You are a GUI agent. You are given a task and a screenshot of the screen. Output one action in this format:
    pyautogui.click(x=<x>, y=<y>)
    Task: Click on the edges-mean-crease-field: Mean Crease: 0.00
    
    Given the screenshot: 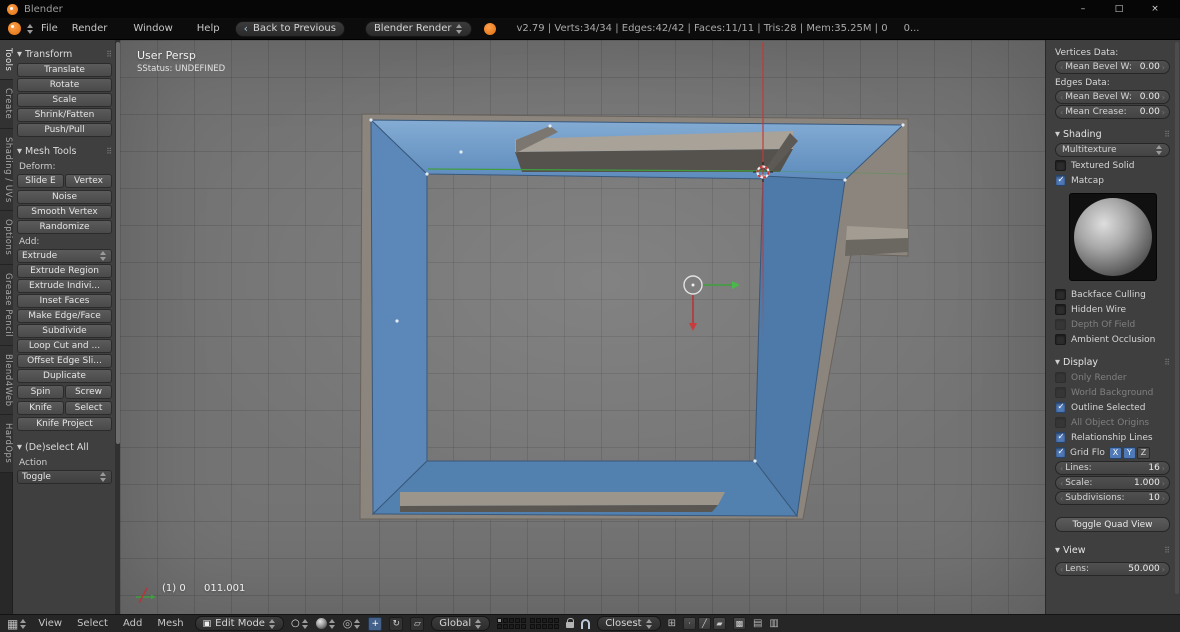 What is the action you would take?
    pyautogui.click(x=1112, y=112)
    